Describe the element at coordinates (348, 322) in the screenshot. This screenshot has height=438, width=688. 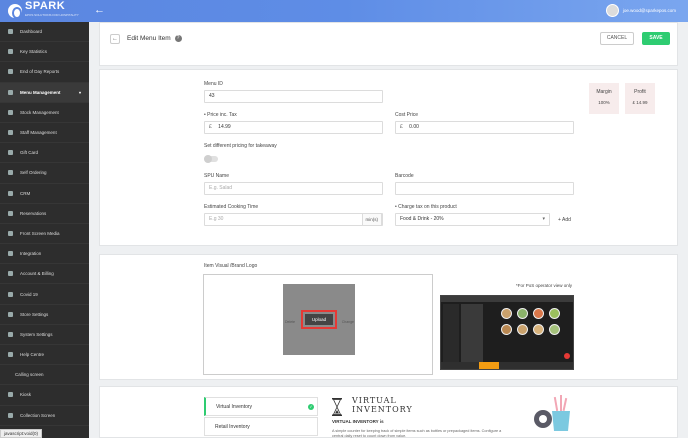
I see `change-image-label: Change` at that location.